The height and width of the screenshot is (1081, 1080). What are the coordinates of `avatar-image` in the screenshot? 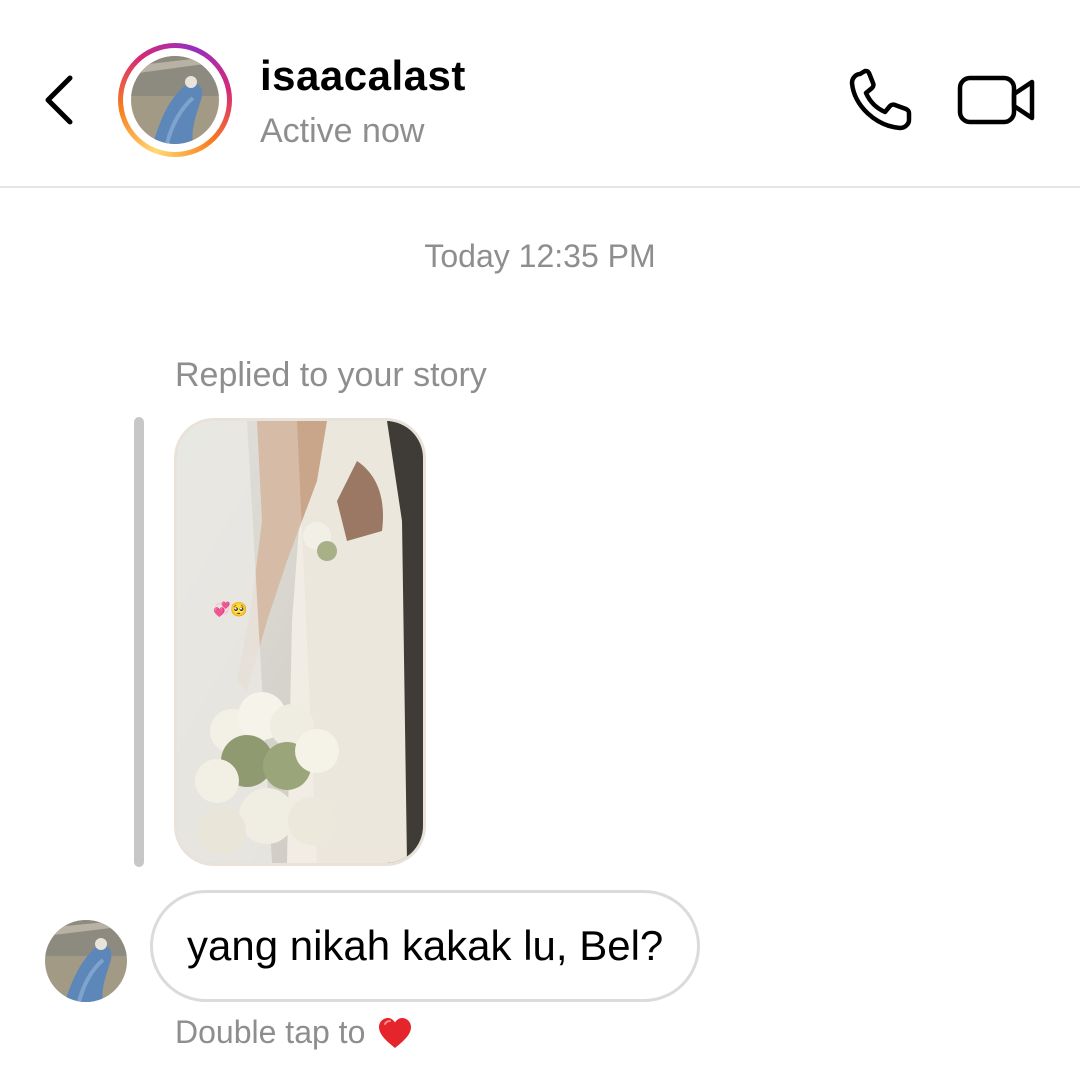 It's located at (175, 100).